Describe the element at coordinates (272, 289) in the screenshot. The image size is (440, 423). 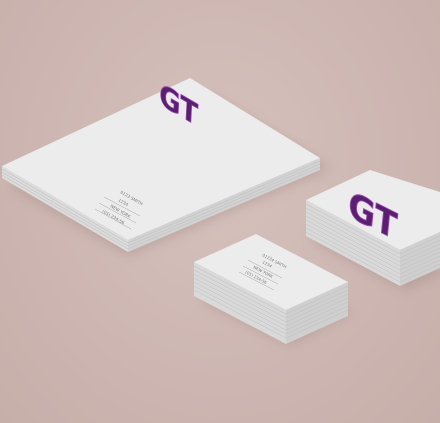
I see `business-card-front-stack: 01234 SMITH 1234 NEW YORK (01) 234-56` at that location.